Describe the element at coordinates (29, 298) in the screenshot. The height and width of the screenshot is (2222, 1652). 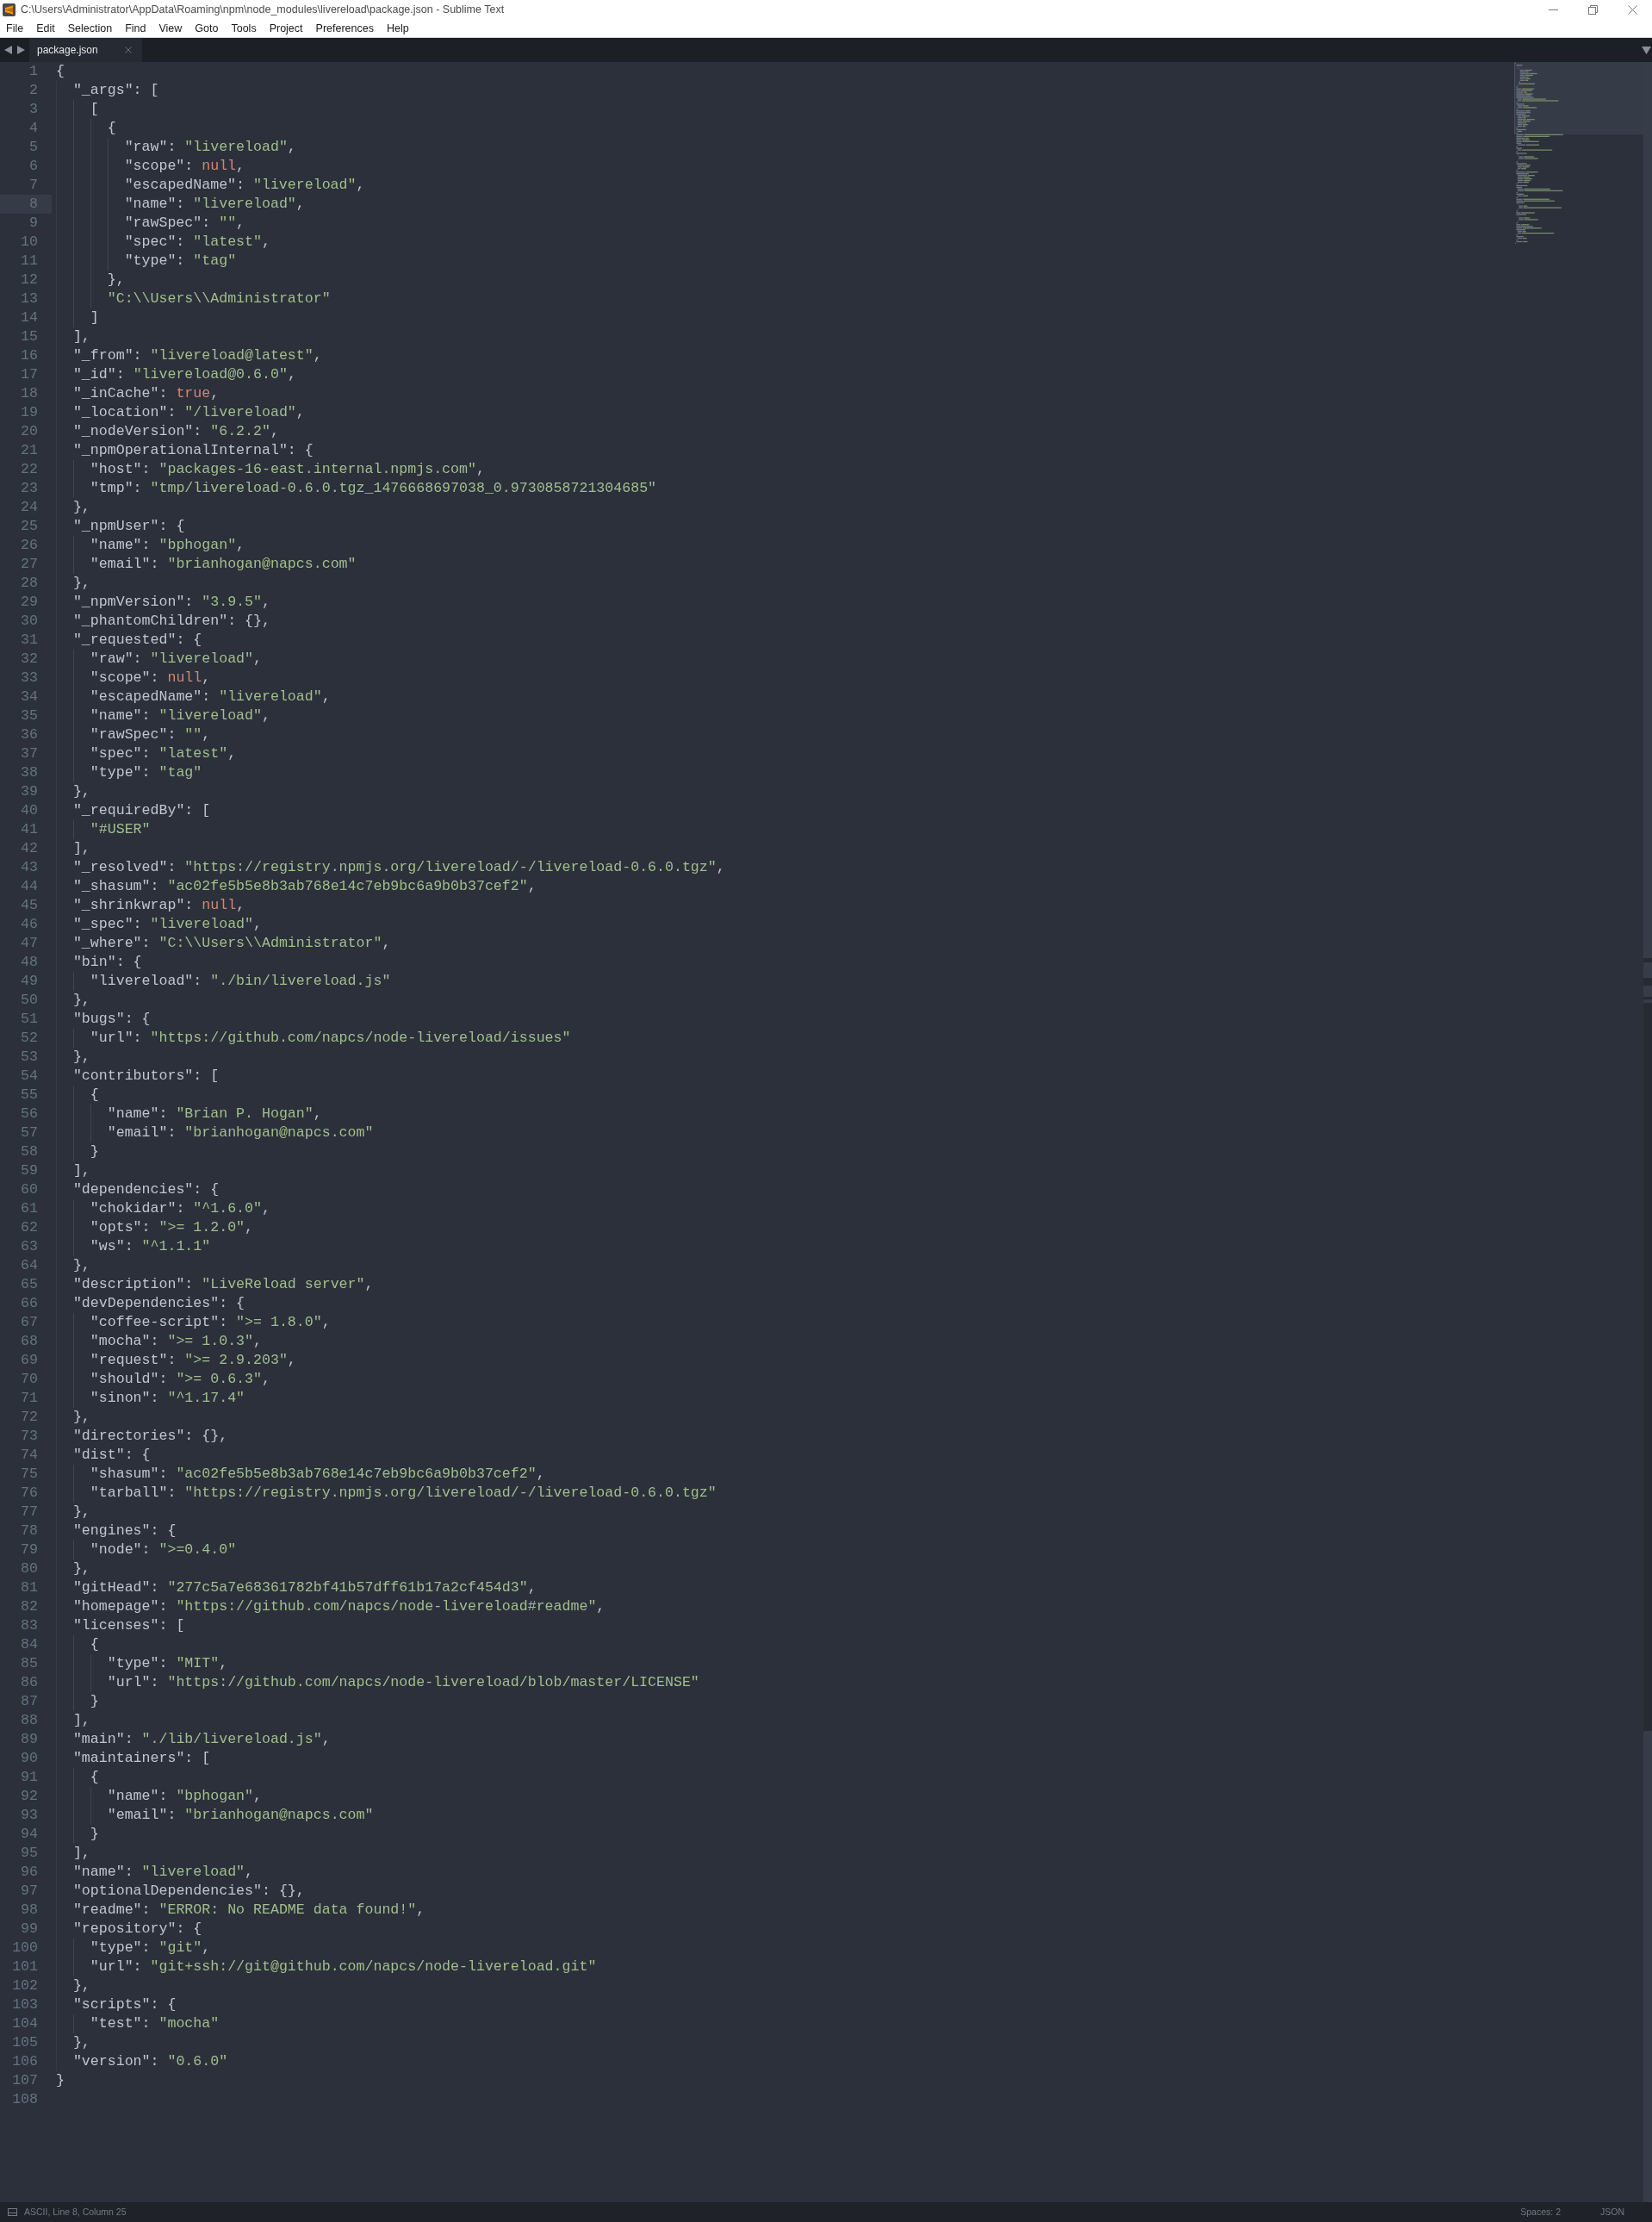
I see `line-number: 13` at that location.